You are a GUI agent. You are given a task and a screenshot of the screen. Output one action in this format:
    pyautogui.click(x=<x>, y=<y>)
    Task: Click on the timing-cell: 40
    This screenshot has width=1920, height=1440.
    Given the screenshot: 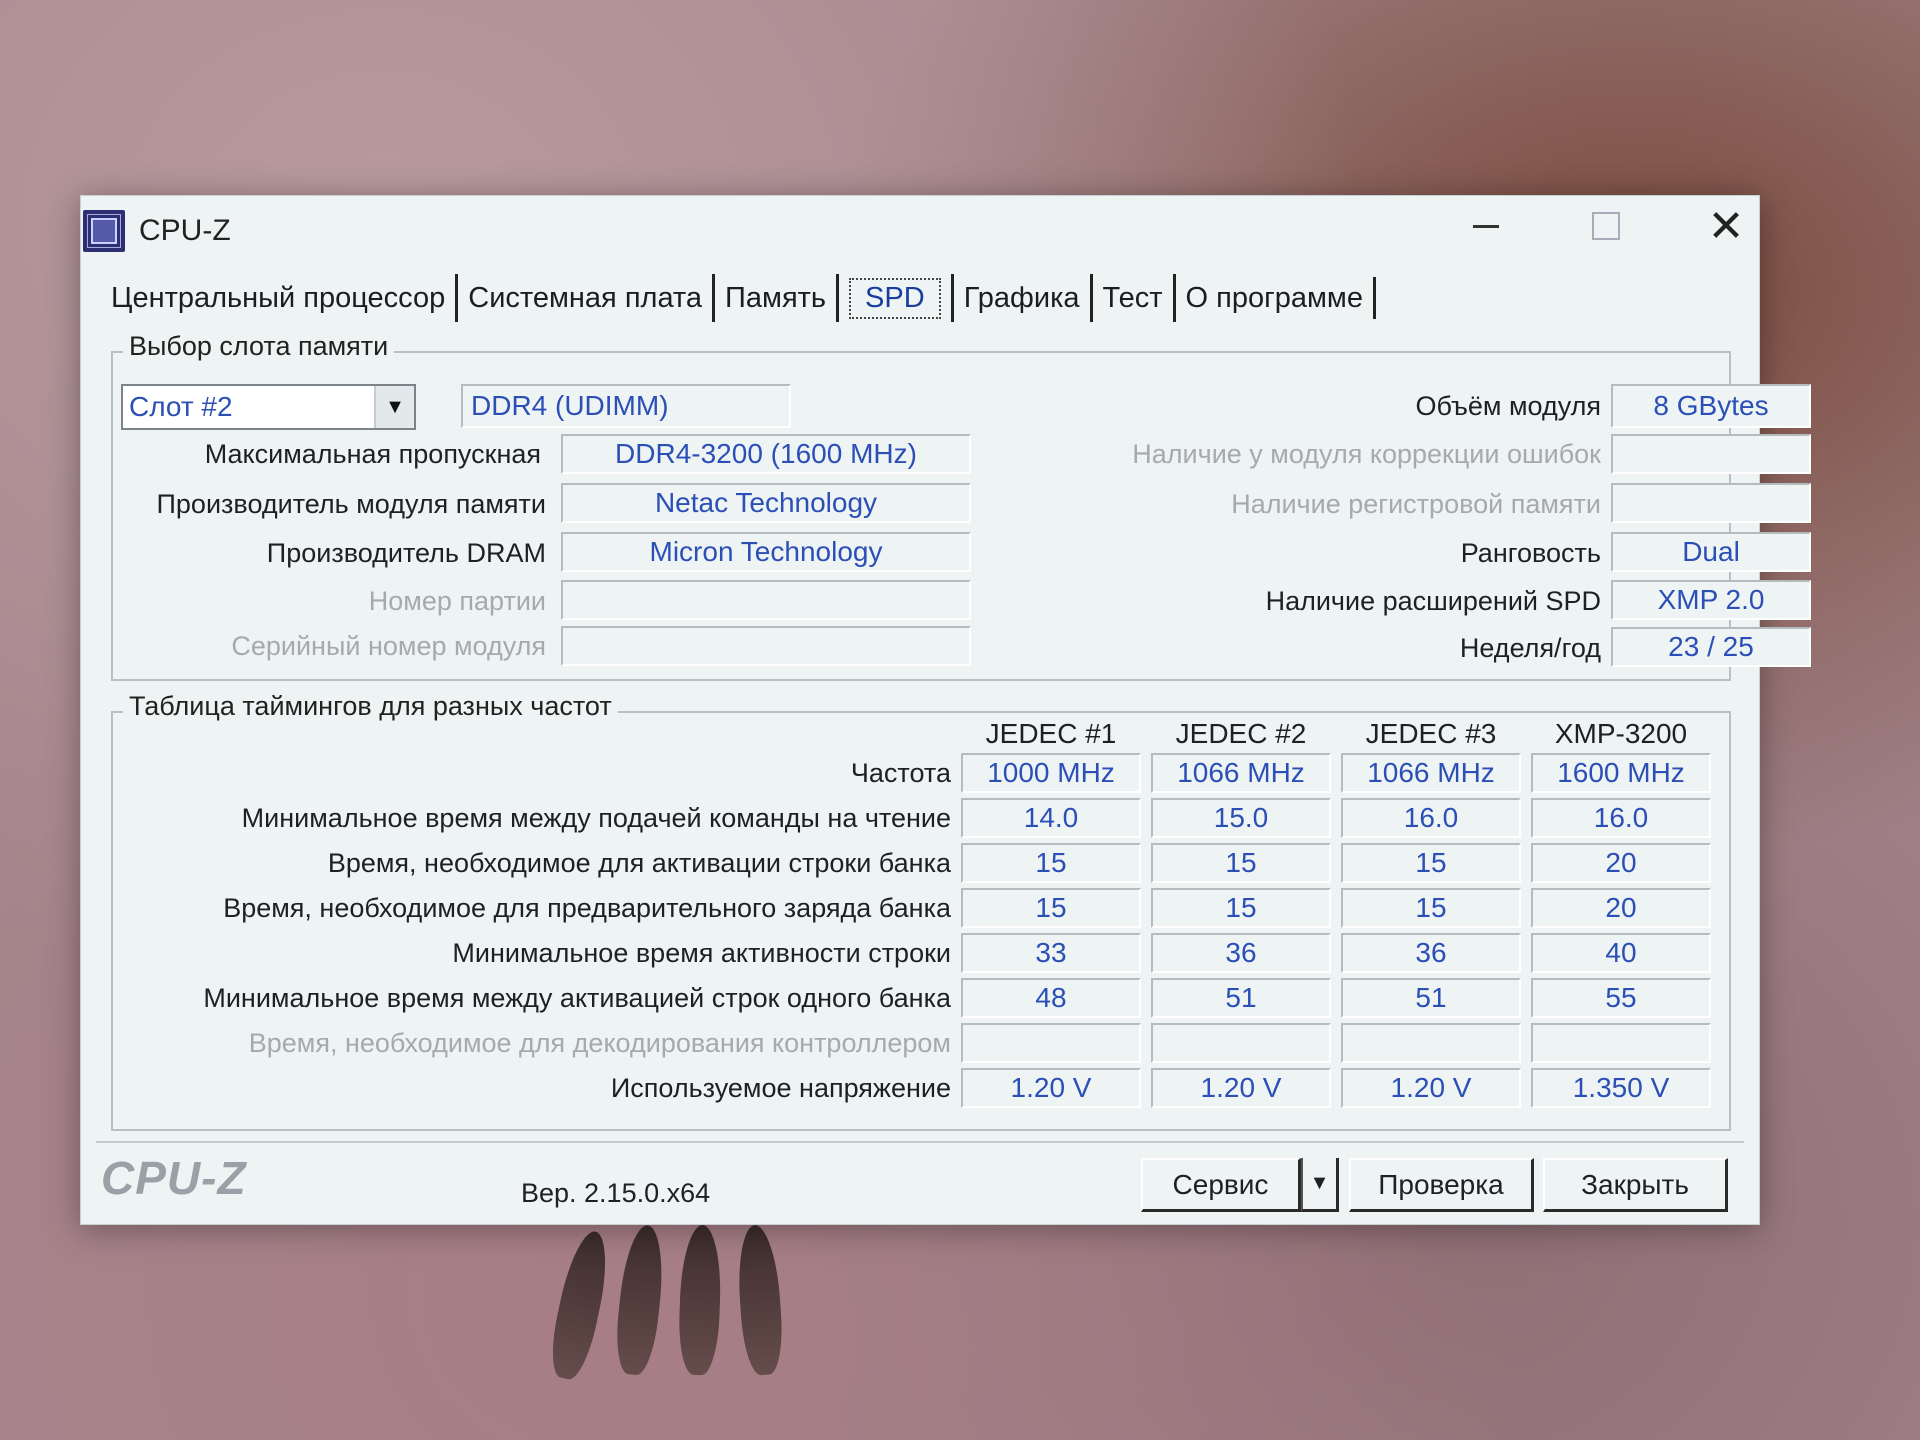 What is the action you would take?
    pyautogui.click(x=1621, y=953)
    